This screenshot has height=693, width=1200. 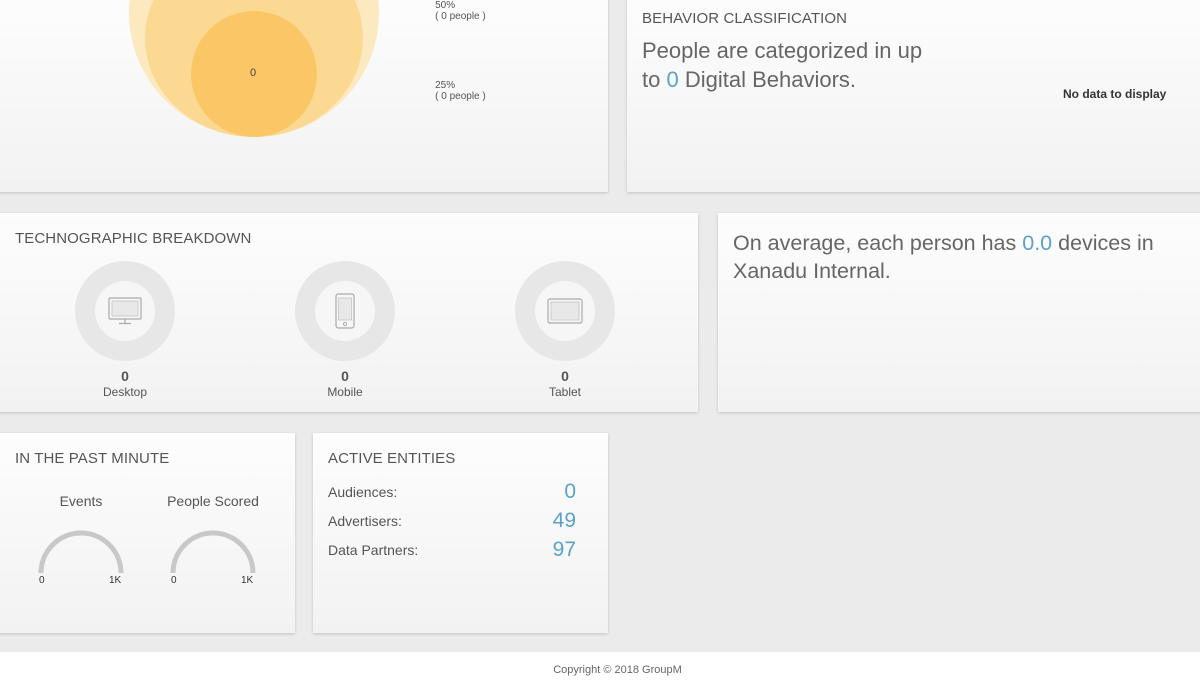 What do you see at coordinates (365, 521) in the screenshot?
I see `entity-label-advertisers: Advertisers:` at bounding box center [365, 521].